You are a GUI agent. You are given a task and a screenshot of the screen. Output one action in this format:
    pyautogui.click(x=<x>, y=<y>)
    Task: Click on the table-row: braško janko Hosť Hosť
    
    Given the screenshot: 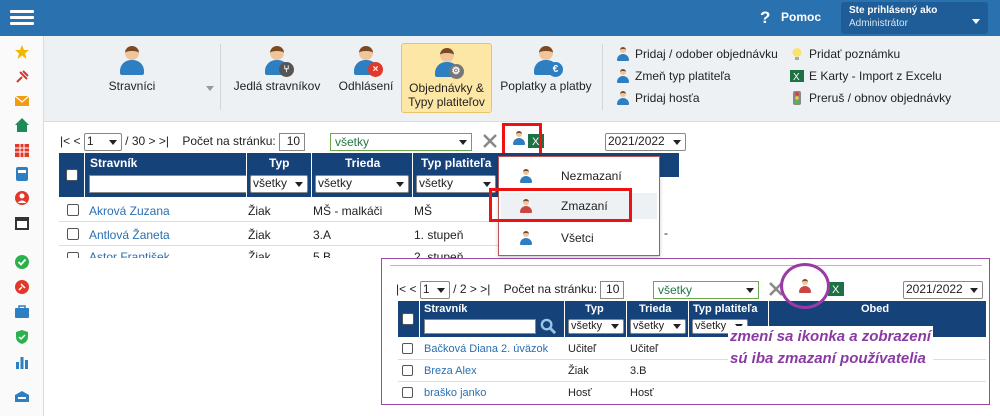 What is the action you would take?
    pyautogui.click(x=692, y=393)
    